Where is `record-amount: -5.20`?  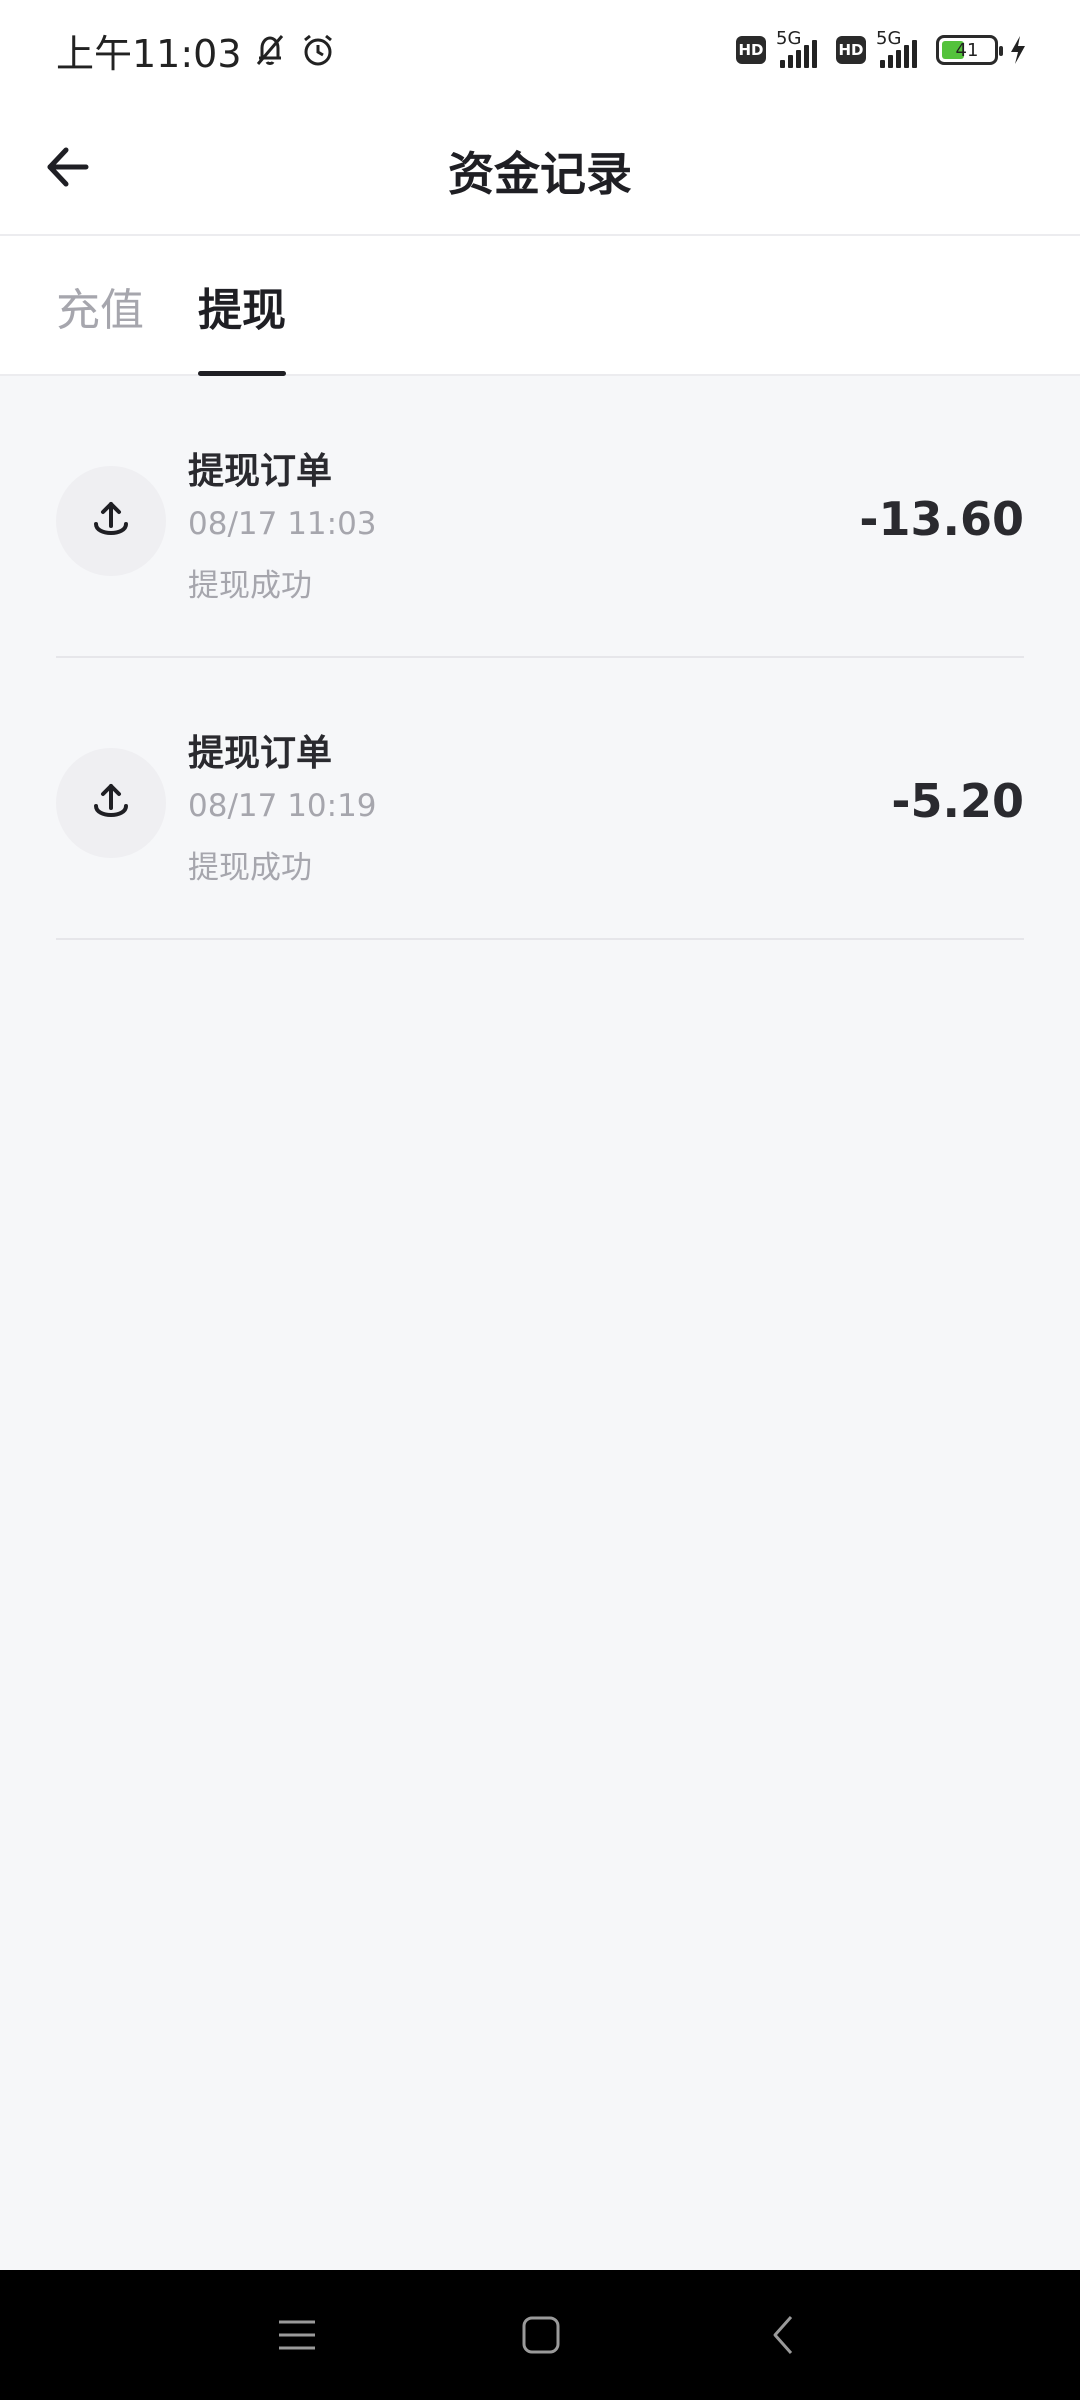 record-amount: -5.20 is located at coordinates (957, 801).